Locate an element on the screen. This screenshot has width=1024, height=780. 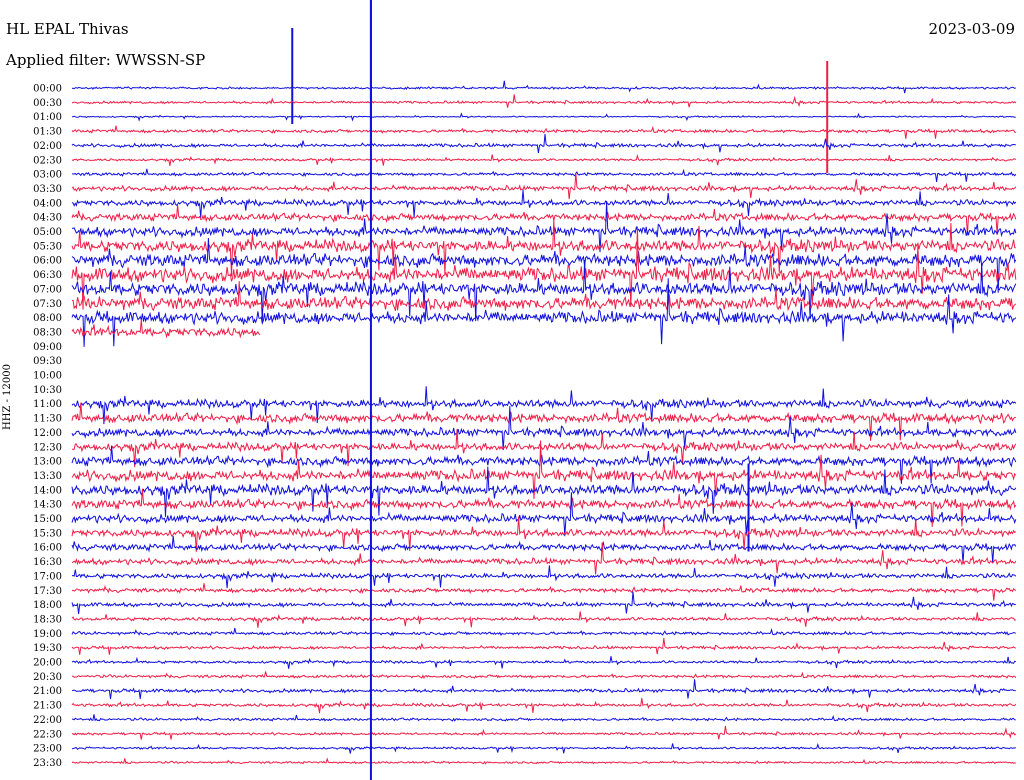
time-tick-label: 23:30 is located at coordinates (47, 763).